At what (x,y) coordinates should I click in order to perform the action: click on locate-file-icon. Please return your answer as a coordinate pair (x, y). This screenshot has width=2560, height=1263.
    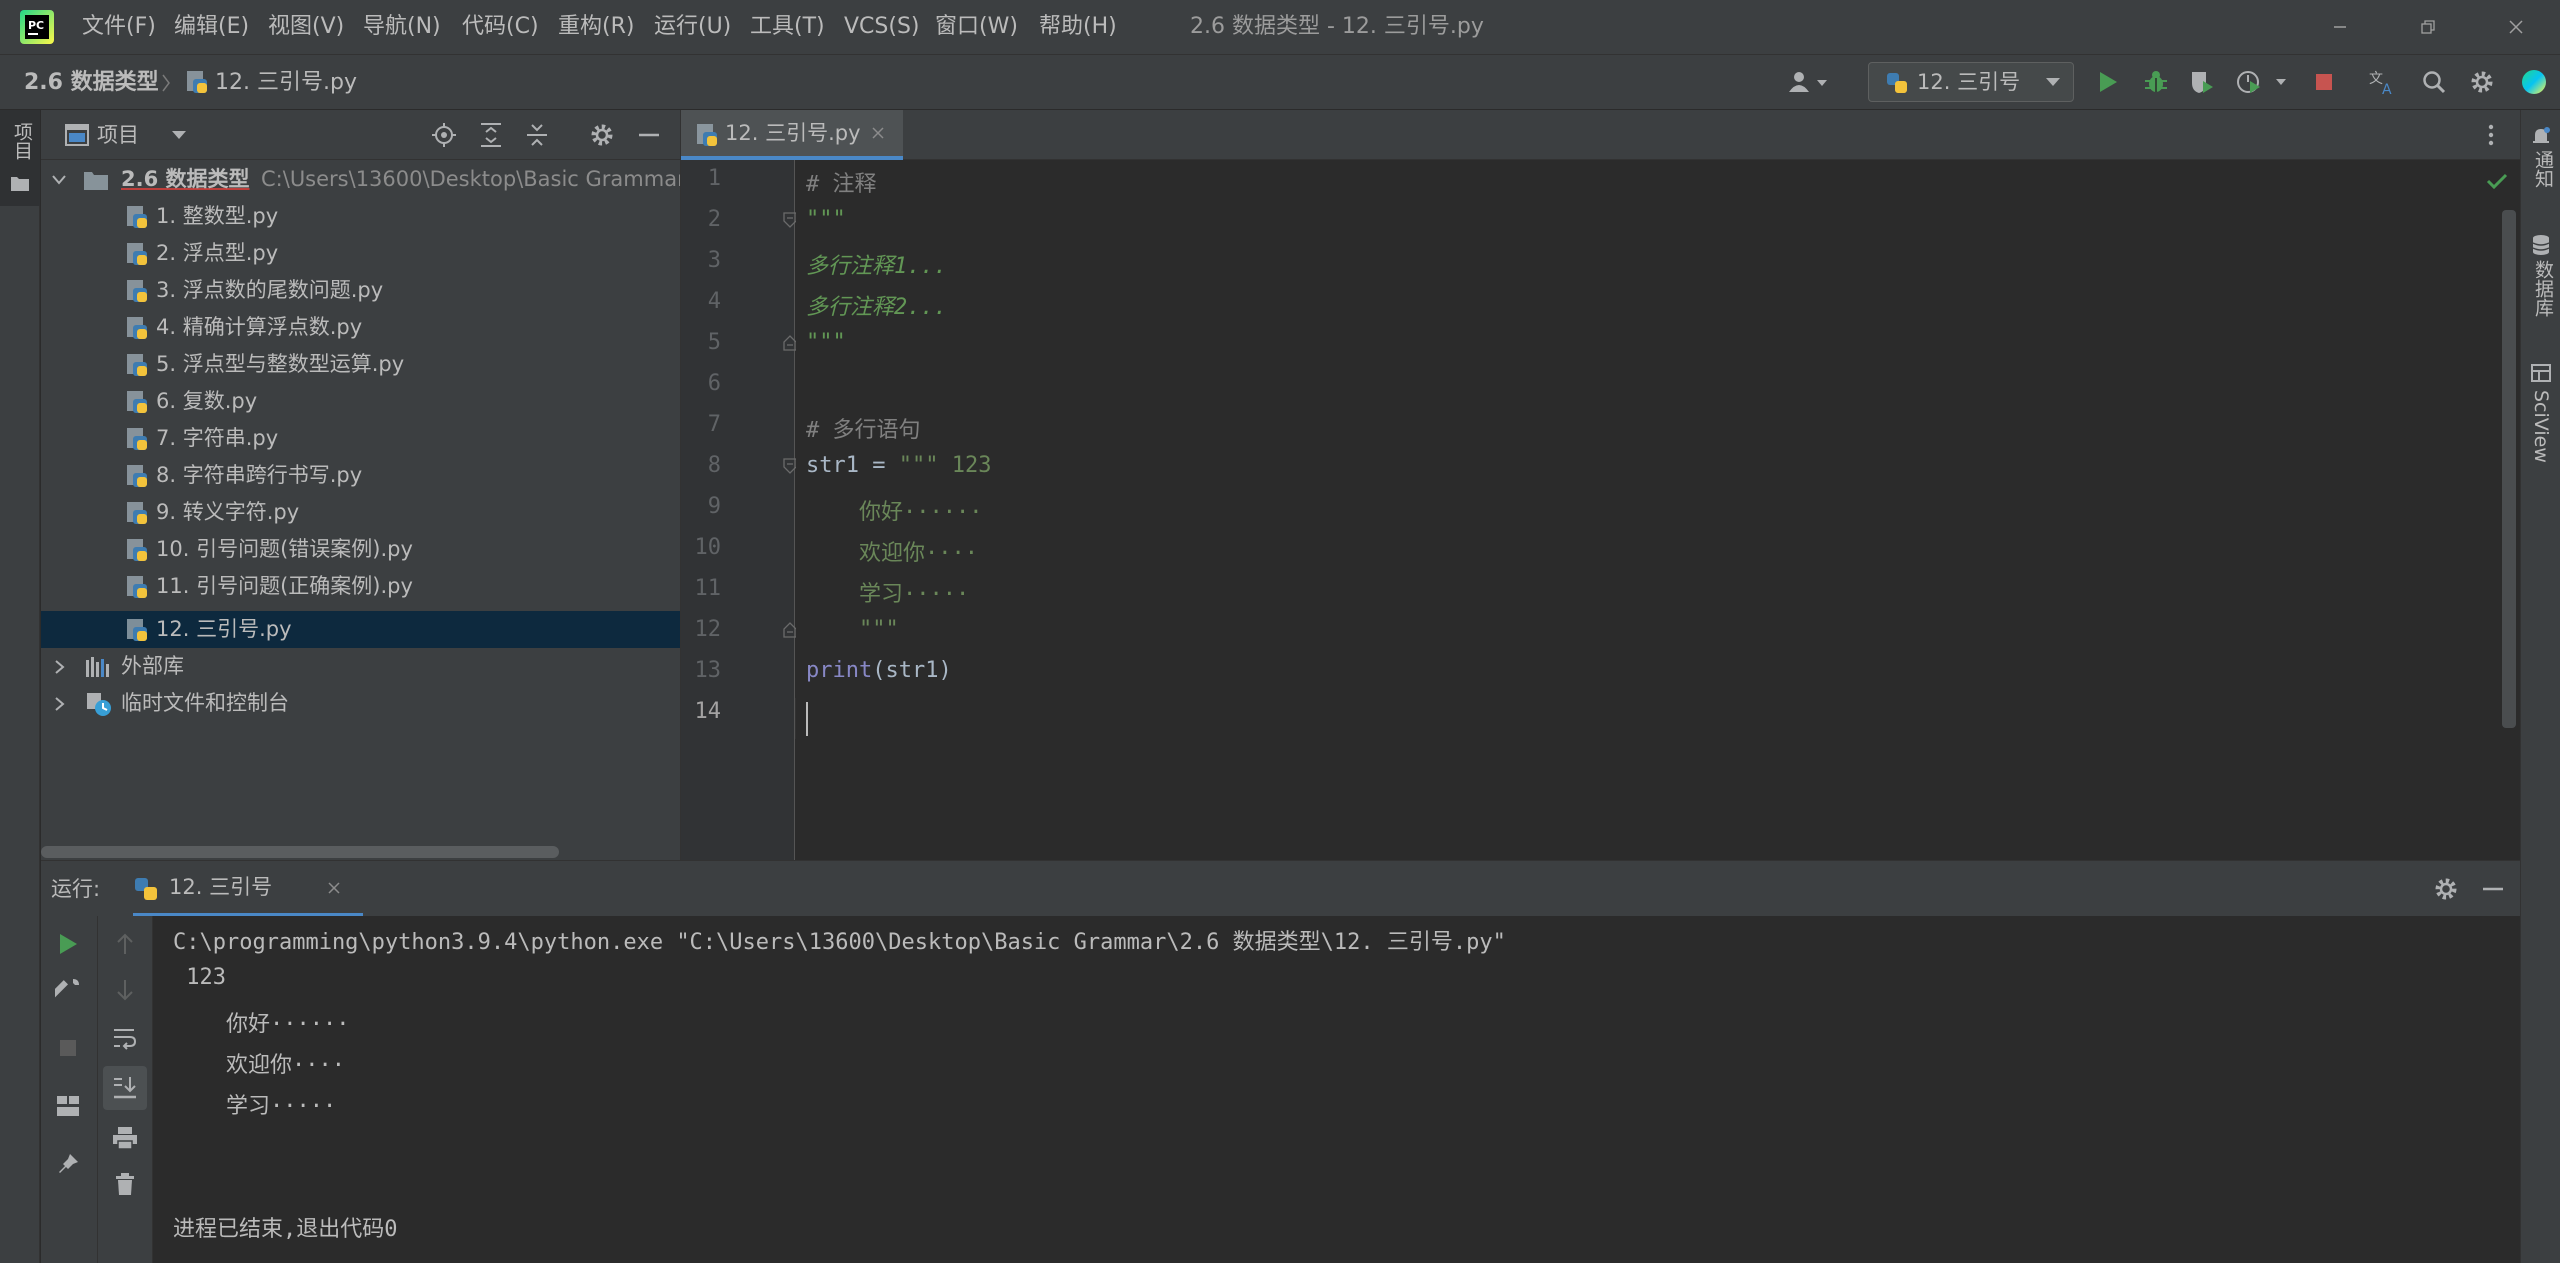
    Looking at the image, I should click on (444, 135).